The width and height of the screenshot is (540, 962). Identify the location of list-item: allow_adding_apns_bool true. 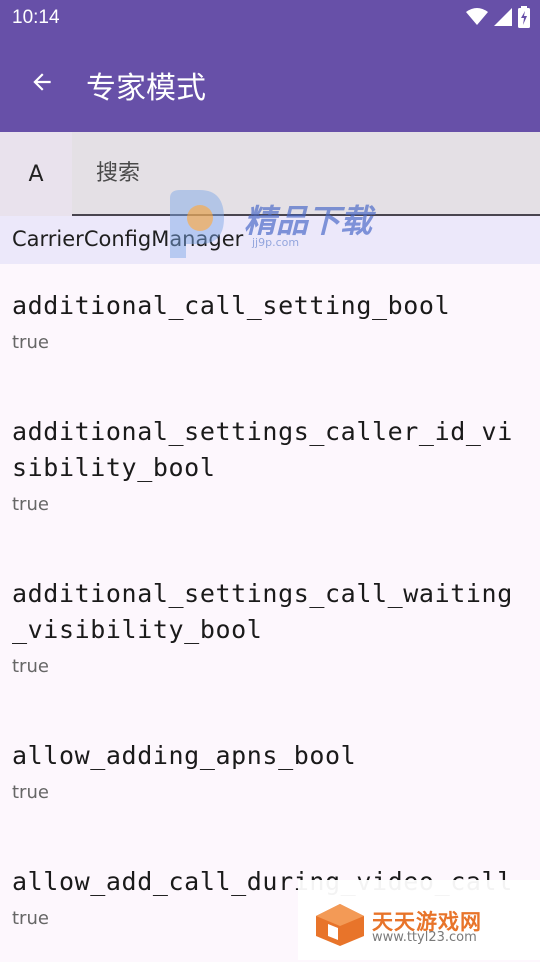
(270, 779).